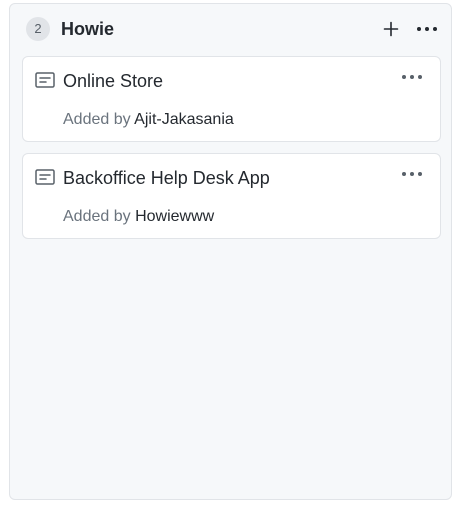 This screenshot has width=459, height=516. Describe the element at coordinates (38, 29) in the screenshot. I see `card-count-badge: 2` at that location.